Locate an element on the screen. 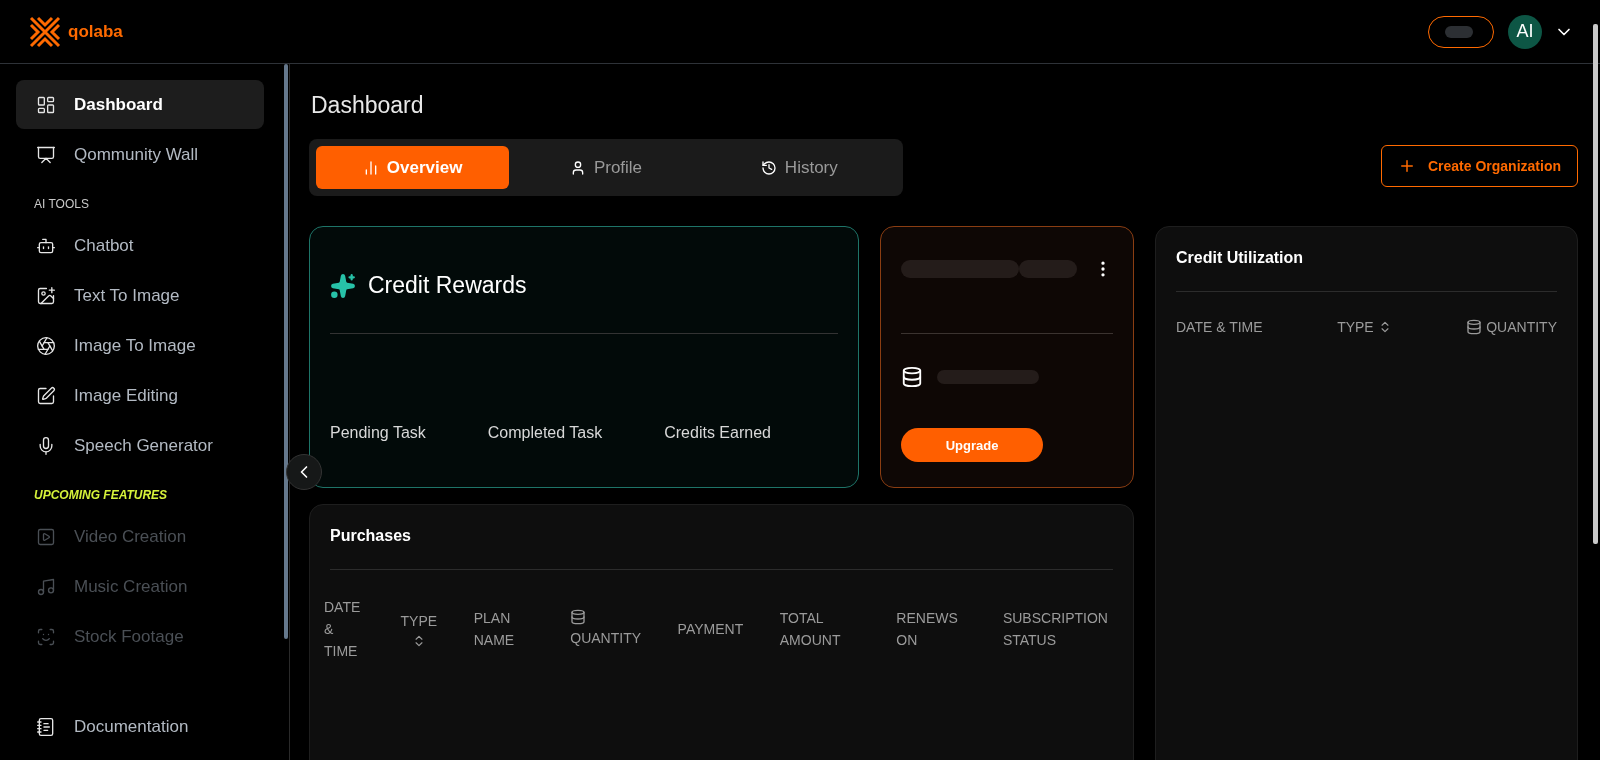 The height and width of the screenshot is (760, 1600). aperture-icon is located at coordinates (46, 345).